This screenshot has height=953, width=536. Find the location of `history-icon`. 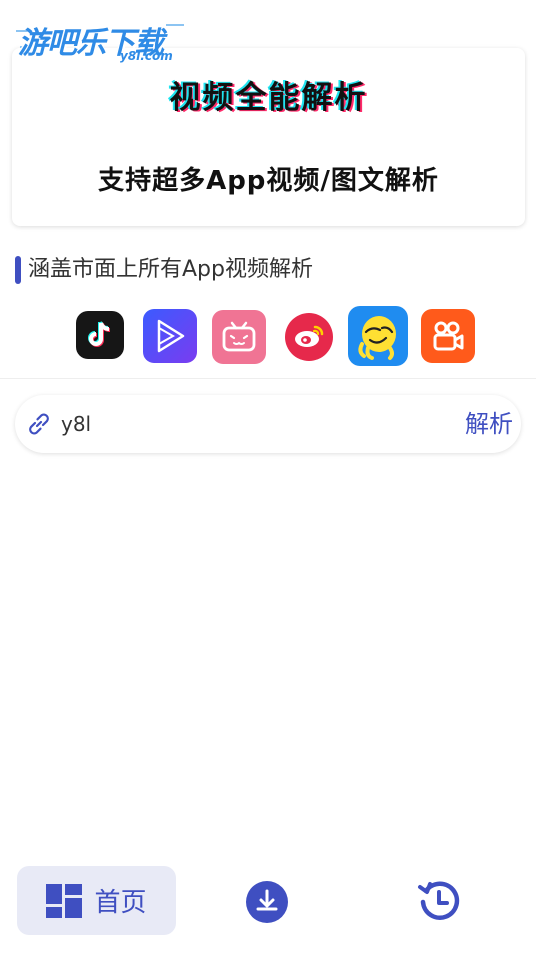

history-icon is located at coordinates (439, 900).